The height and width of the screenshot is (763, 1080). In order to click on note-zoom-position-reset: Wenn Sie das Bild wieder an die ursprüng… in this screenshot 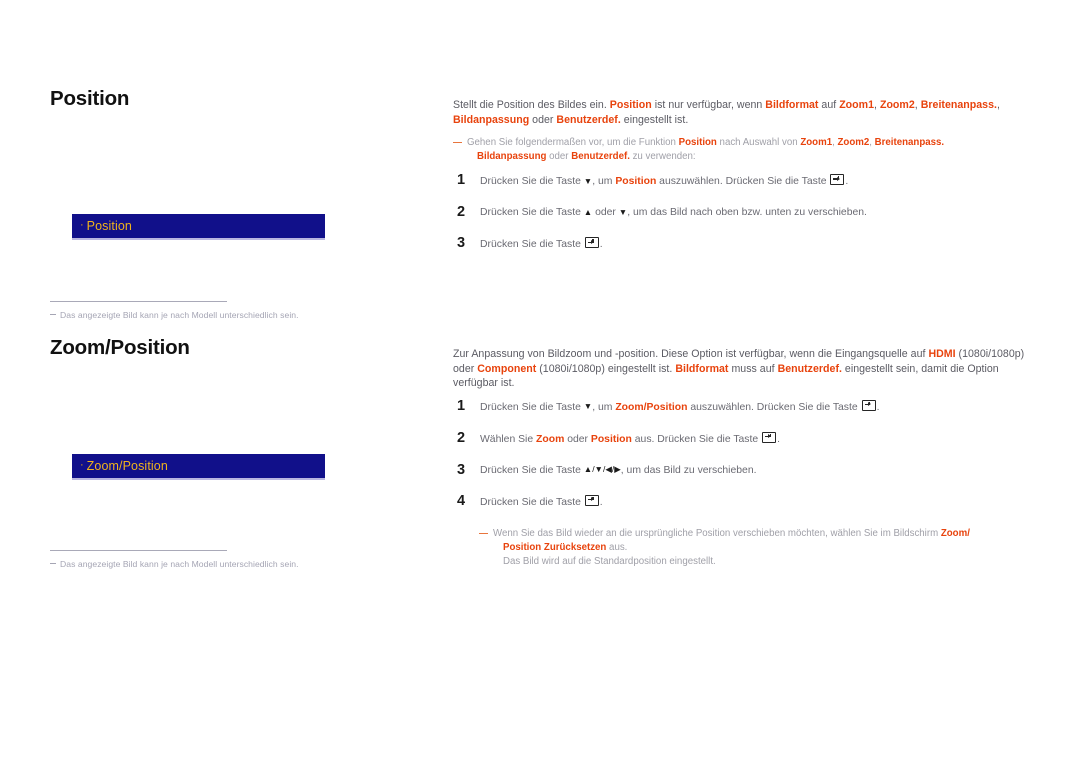, I will do `click(756, 548)`.